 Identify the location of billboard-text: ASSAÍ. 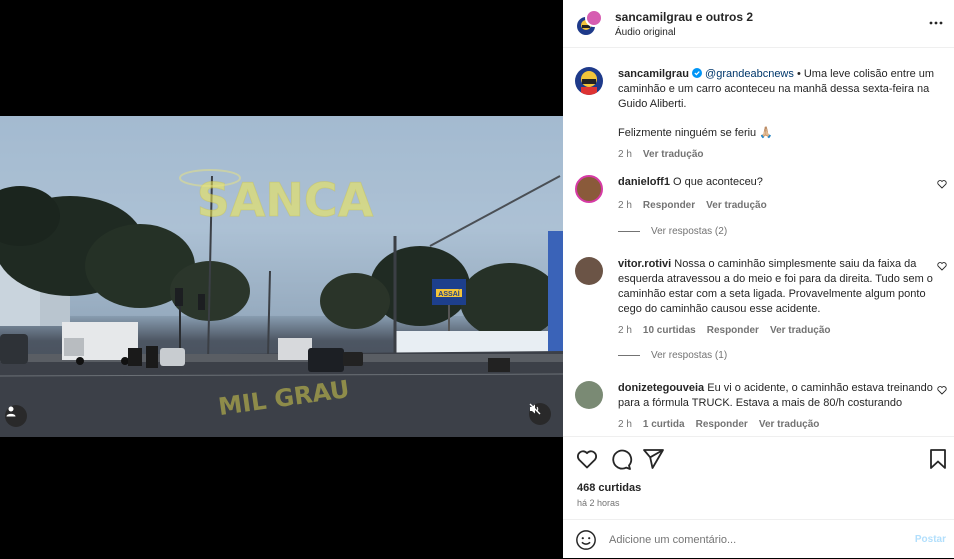
(449, 293).